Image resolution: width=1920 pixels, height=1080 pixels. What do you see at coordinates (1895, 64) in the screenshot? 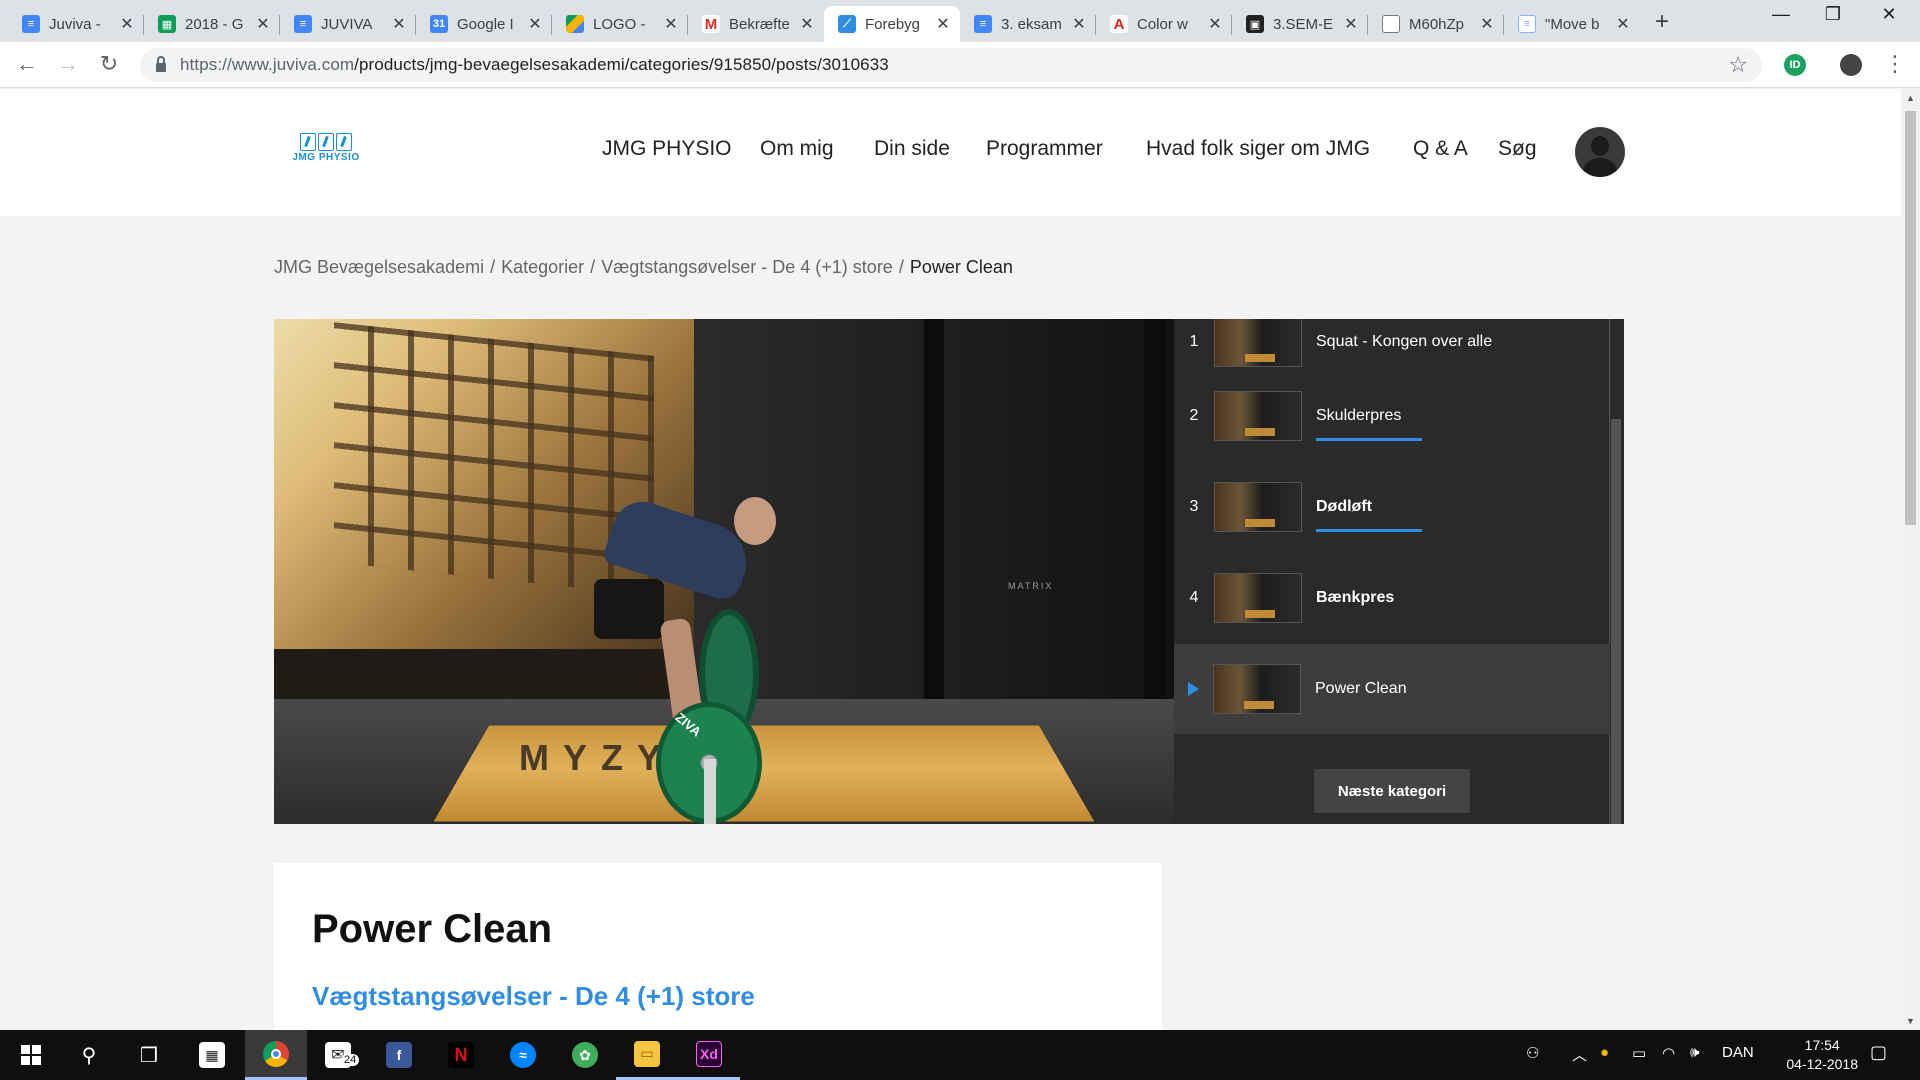
I see `menu-dots-icon: ⋮` at bounding box center [1895, 64].